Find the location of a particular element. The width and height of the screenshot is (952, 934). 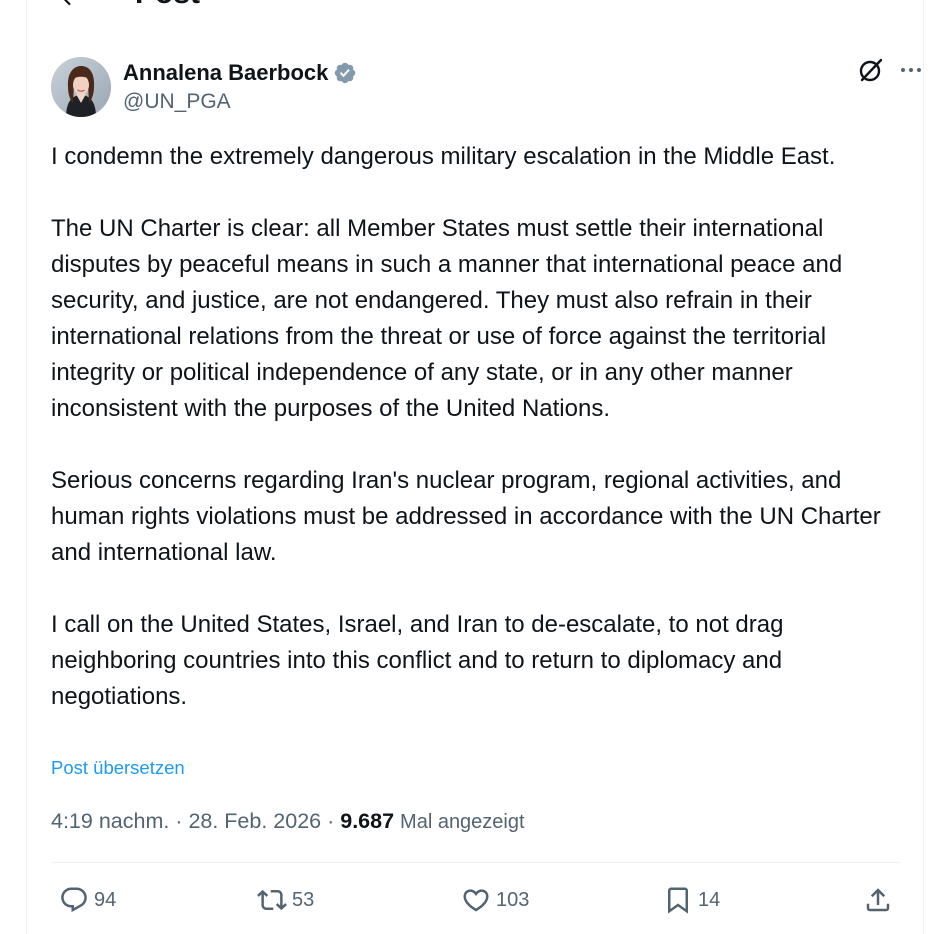

display-name-row: Annalena Baerbock is located at coordinates (240, 73).